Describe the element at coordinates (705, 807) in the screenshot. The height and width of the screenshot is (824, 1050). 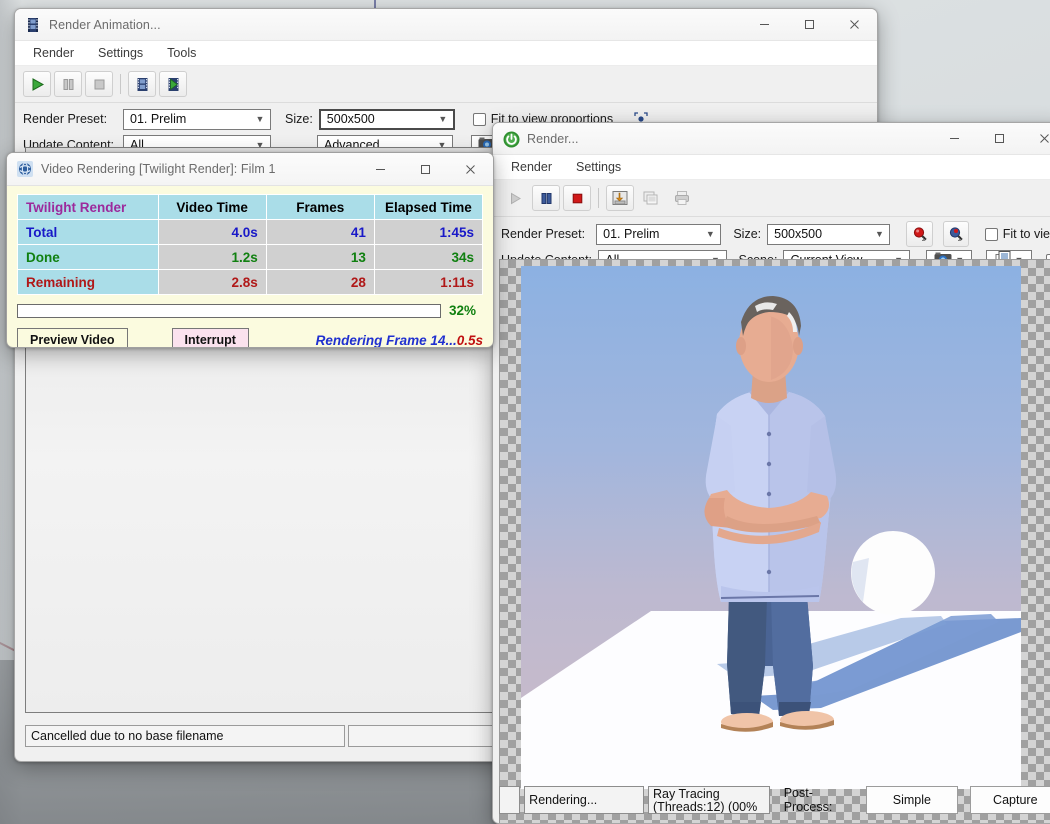
I see `raytracing-line2: (Threads:12) (00%` at that location.